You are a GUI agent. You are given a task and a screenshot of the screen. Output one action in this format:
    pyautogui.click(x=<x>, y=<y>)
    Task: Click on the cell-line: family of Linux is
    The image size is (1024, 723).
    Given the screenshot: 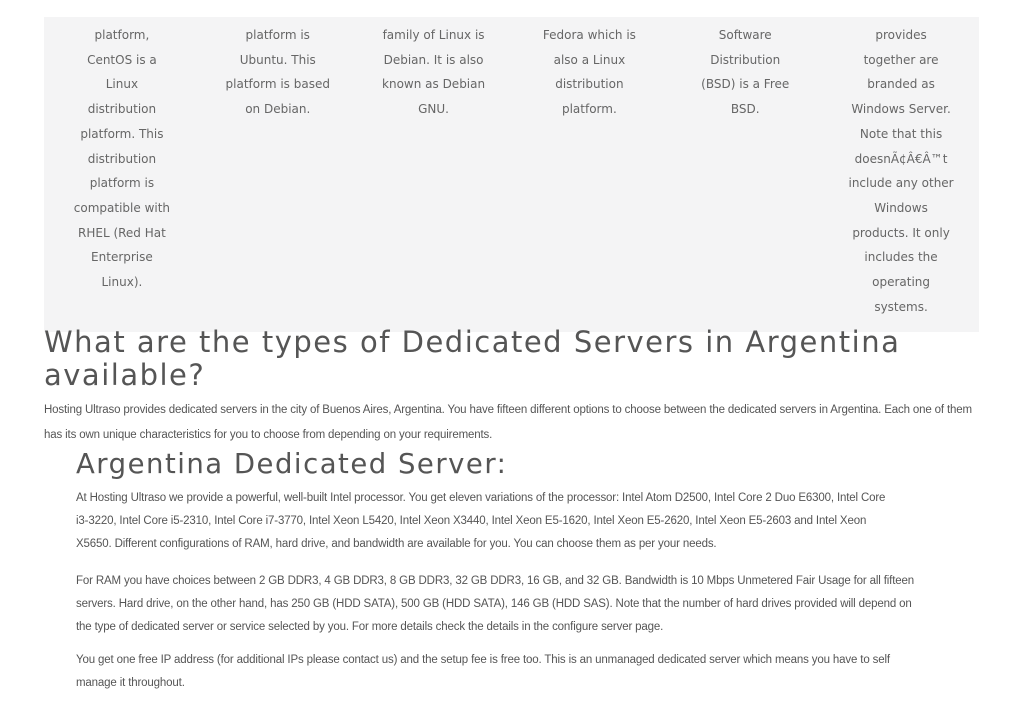 What is the action you would take?
    pyautogui.click(x=433, y=35)
    